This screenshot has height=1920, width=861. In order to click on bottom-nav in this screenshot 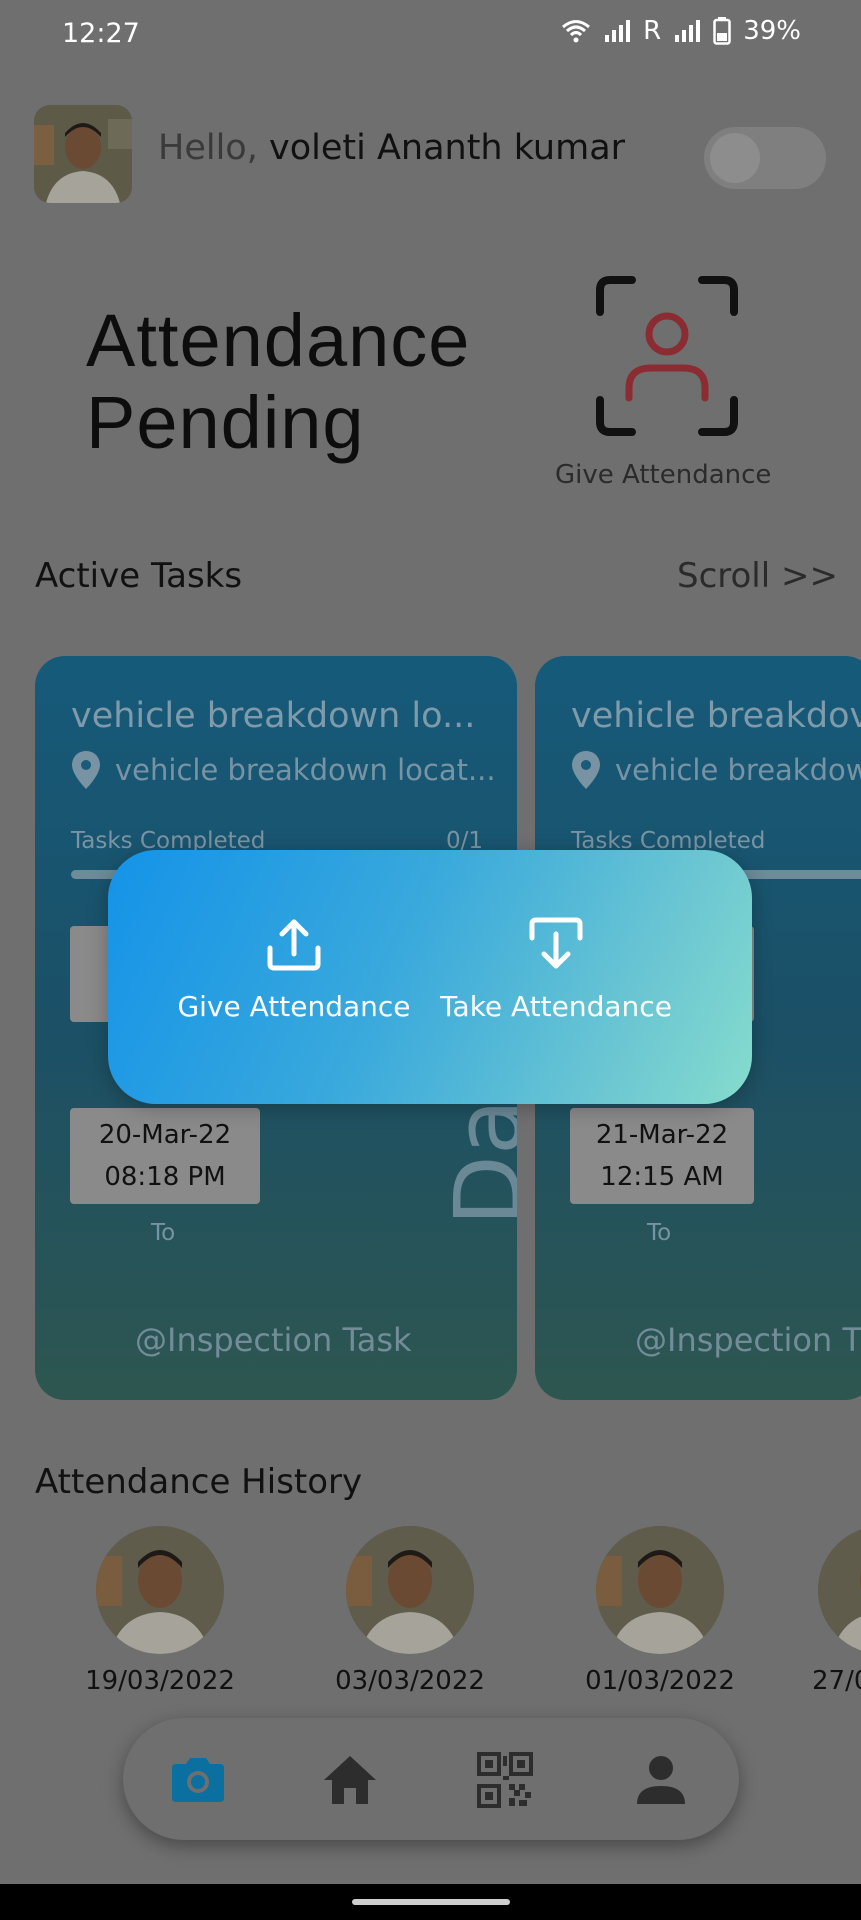, I will do `click(431, 1779)`.